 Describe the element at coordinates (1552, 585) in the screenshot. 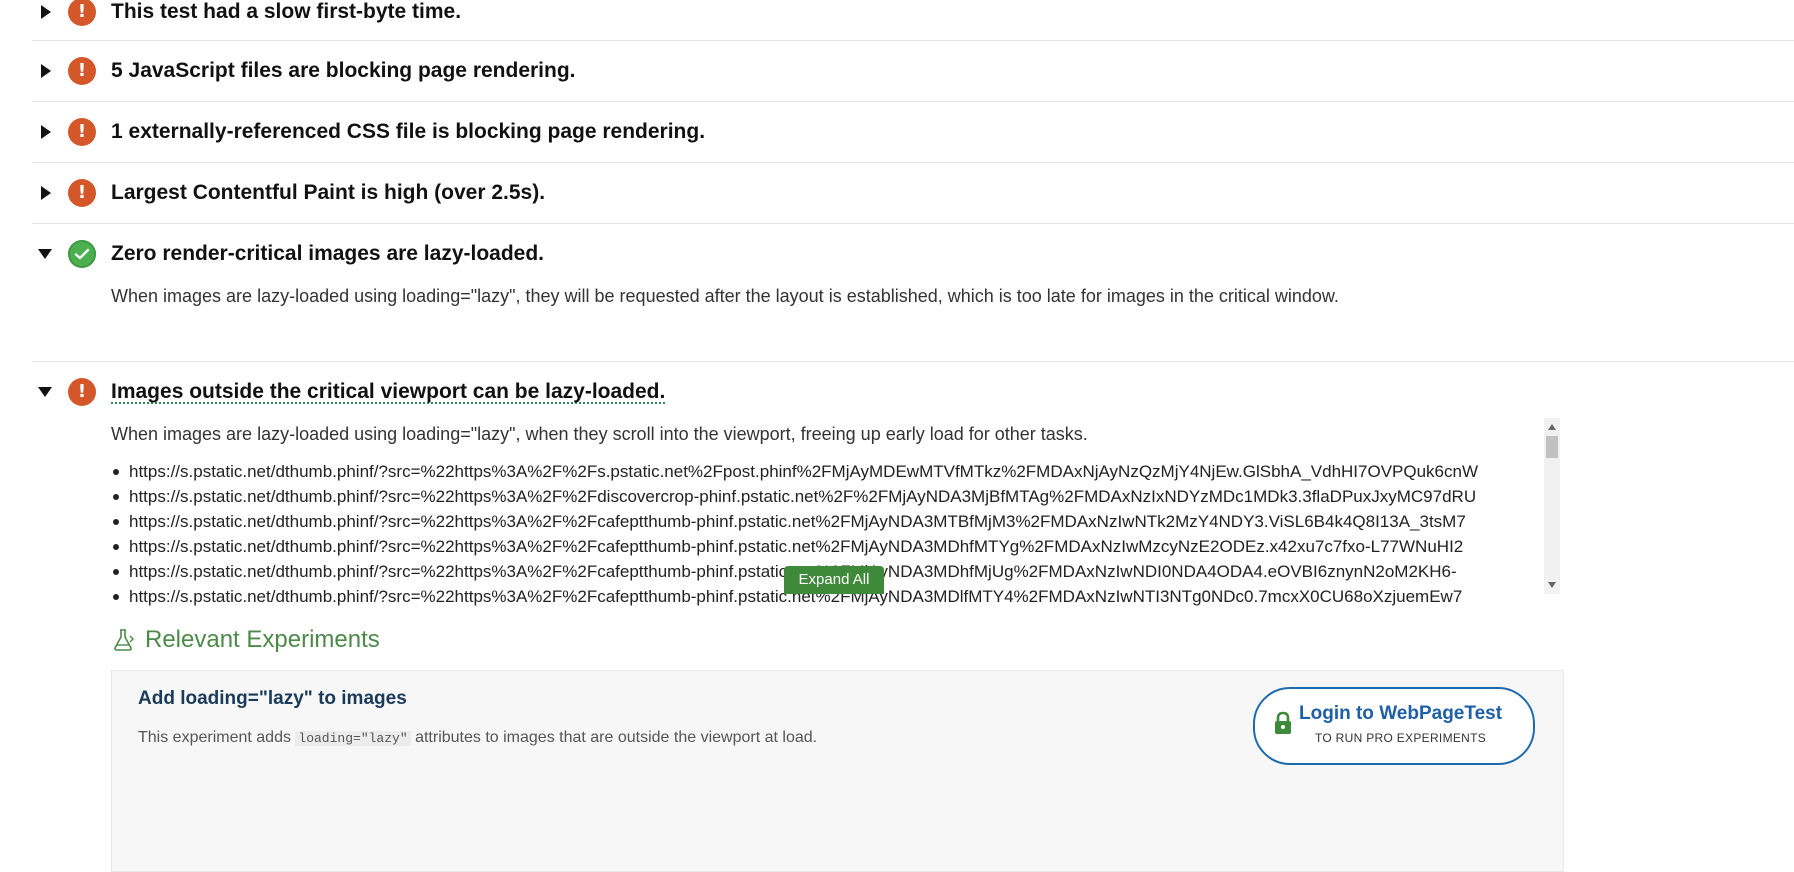

I see `scroll-down-arrow-icon` at that location.